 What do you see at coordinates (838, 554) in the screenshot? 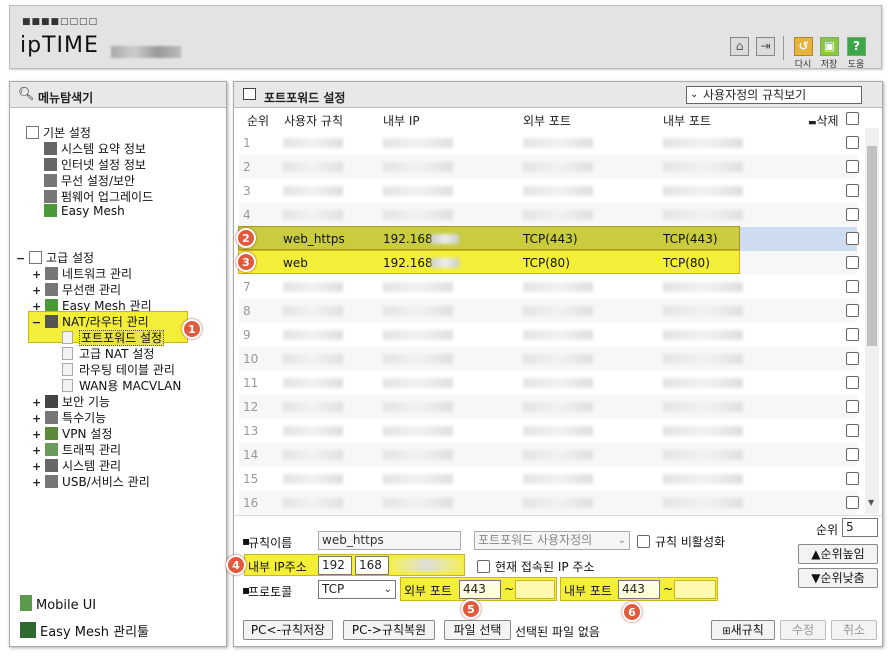
I see `rank-up-button: ▲순위높임` at bounding box center [838, 554].